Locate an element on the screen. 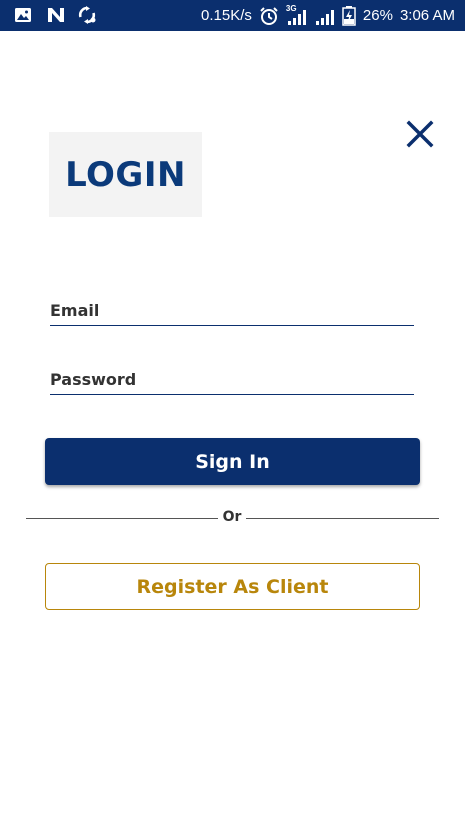 Image resolution: width=465 pixels, height=826 pixels. status-bar: 0.15K/s 3G 26% 3:06 AM is located at coordinates (232, 15).